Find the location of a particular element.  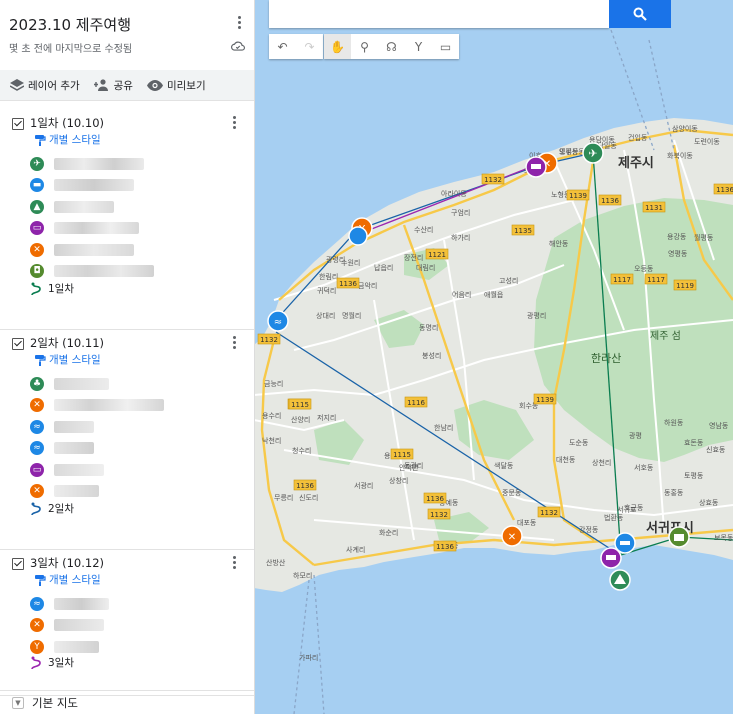

layer-day3-name: 3일차 (10.12) is located at coordinates (67, 563).